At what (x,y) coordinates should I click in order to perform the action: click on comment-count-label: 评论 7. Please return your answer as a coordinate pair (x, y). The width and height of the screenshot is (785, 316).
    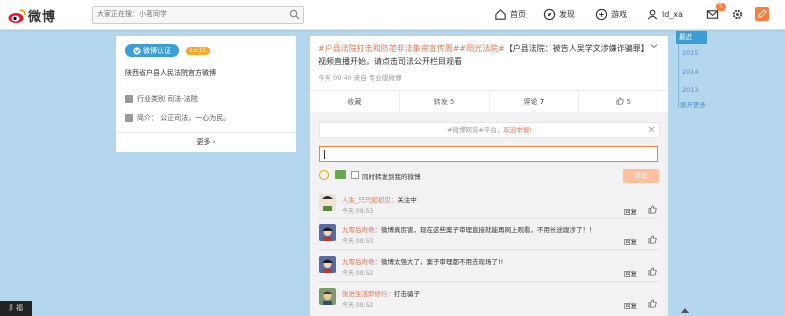
    Looking at the image, I should click on (534, 102).